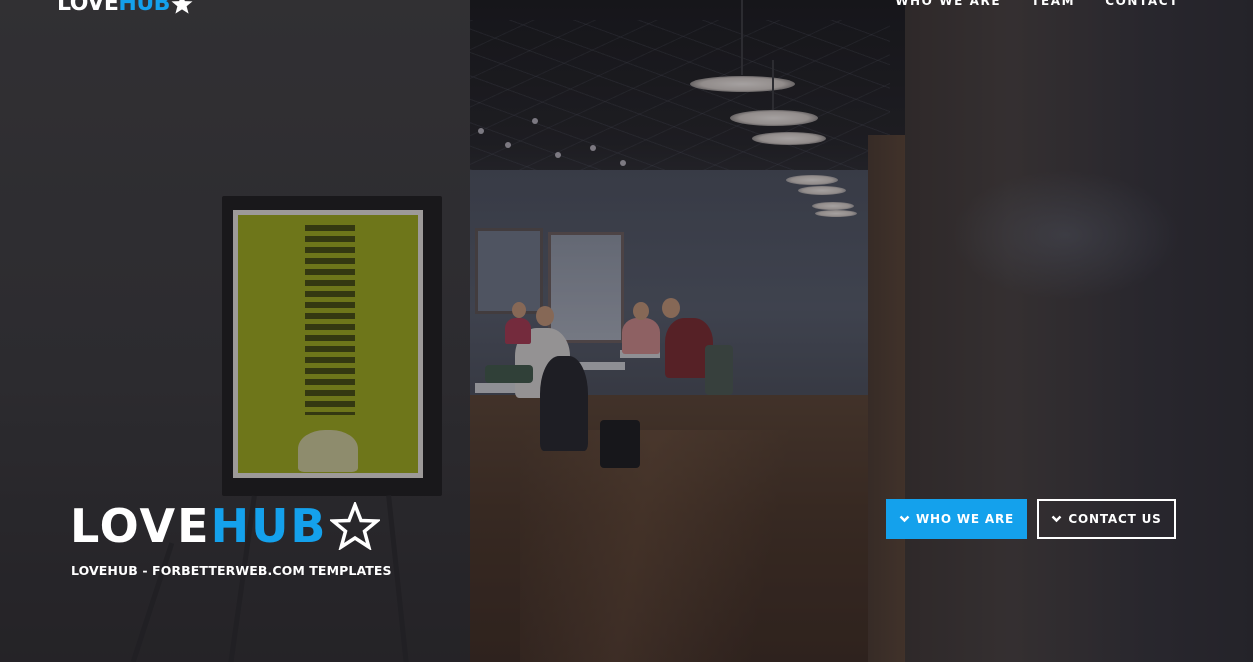 This screenshot has width=1253, height=662. I want to click on nav-link-contact: CONTACT, so click(1142, 4).